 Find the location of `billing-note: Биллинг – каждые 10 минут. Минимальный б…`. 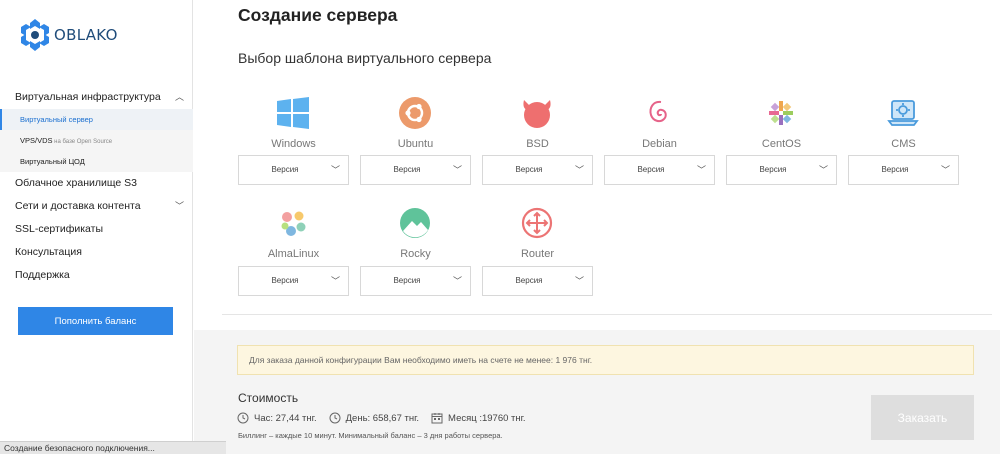

billing-note: Биллинг – каждые 10 минут. Минимальный б… is located at coordinates (370, 435).